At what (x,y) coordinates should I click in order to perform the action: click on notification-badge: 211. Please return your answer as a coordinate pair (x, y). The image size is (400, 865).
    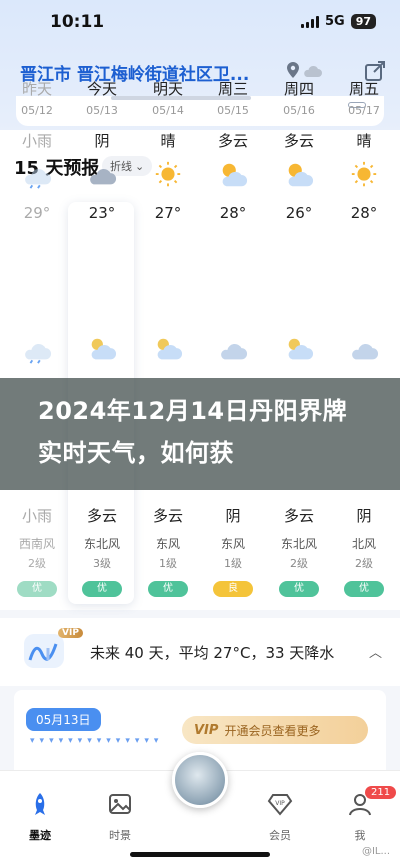
    Looking at the image, I should click on (381, 792).